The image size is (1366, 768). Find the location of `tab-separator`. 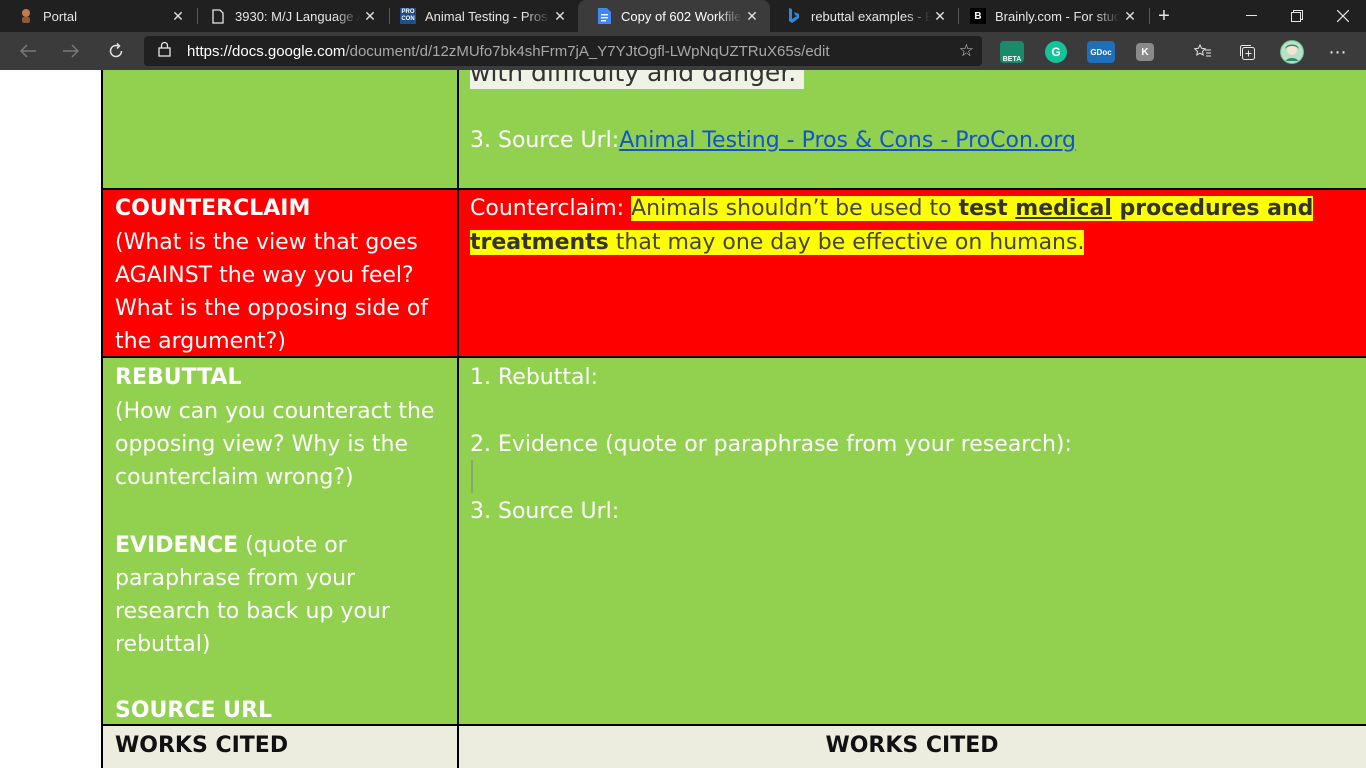

tab-separator is located at coordinates (1149, 16).